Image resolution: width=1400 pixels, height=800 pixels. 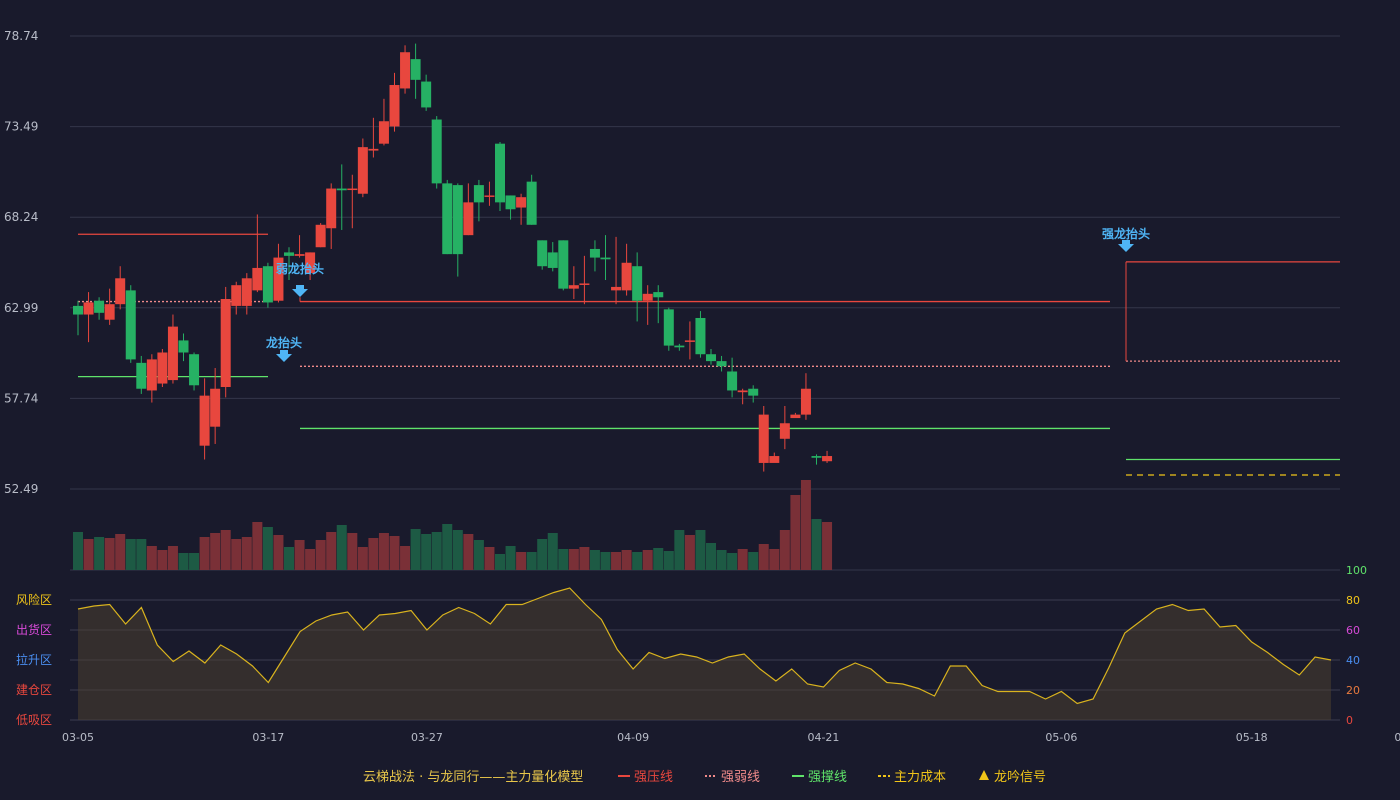 I want to click on legend-signal-label: 龙吟信号, so click(x=1020, y=777).